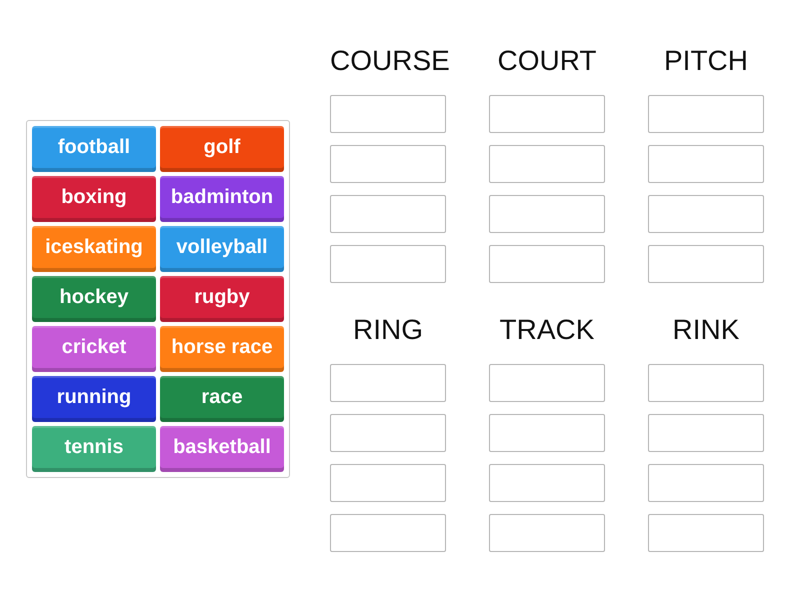  Describe the element at coordinates (222, 399) in the screenshot. I see `word-tile: race` at that location.